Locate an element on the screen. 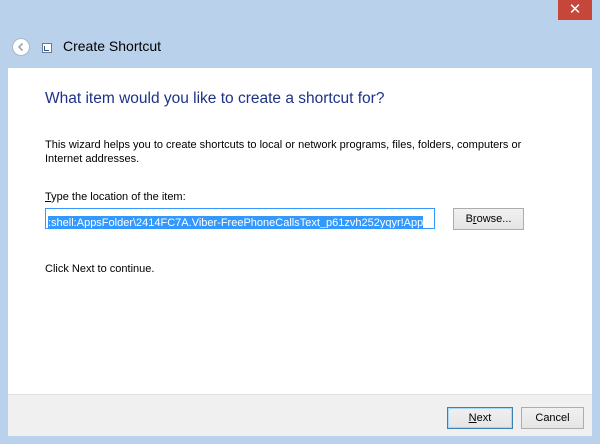 The width and height of the screenshot is (600, 444). cancel-button: Cancel is located at coordinates (552, 418).